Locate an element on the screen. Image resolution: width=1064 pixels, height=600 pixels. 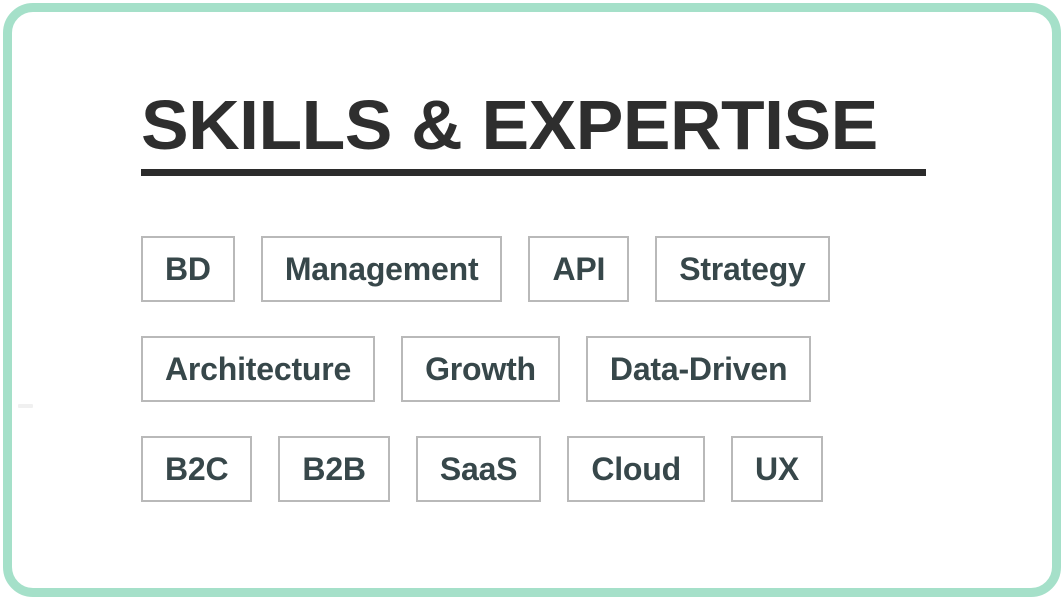
skill-tag-label: UX is located at coordinates (777, 469).